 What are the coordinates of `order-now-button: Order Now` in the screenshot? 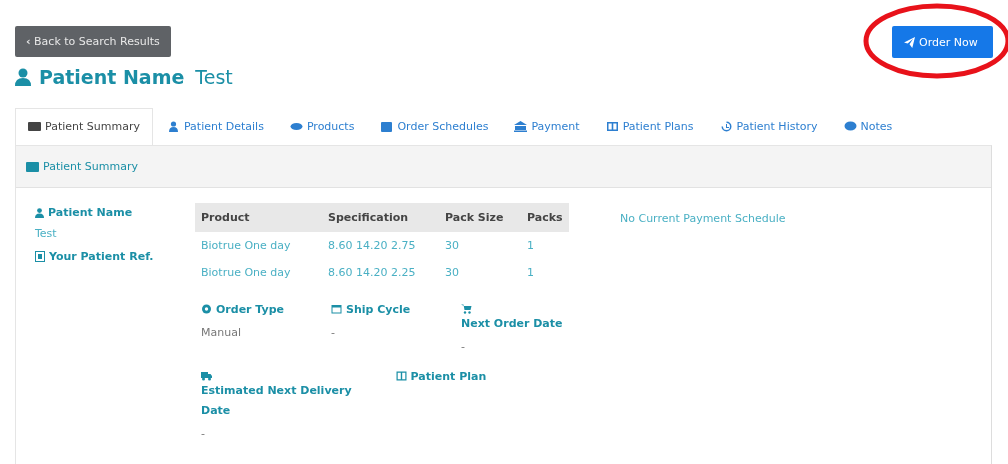 It's located at (942, 42).